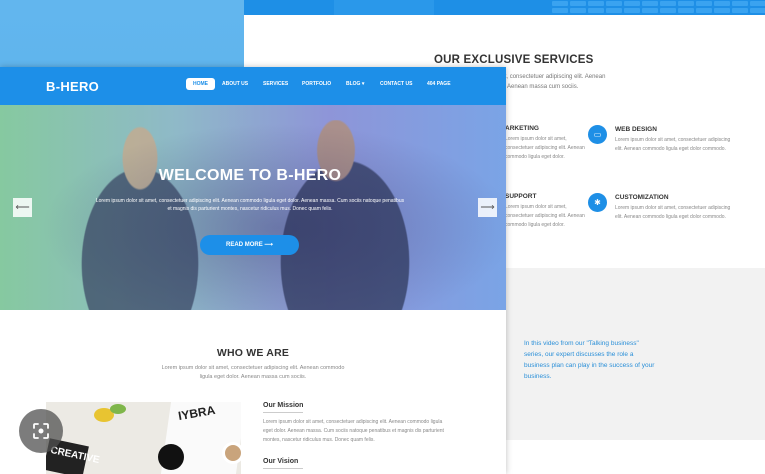 Image resolution: width=765 pixels, height=474 pixels. Describe the element at coordinates (281, 461) in the screenshot. I see `vision-title: Our Vision` at that location.